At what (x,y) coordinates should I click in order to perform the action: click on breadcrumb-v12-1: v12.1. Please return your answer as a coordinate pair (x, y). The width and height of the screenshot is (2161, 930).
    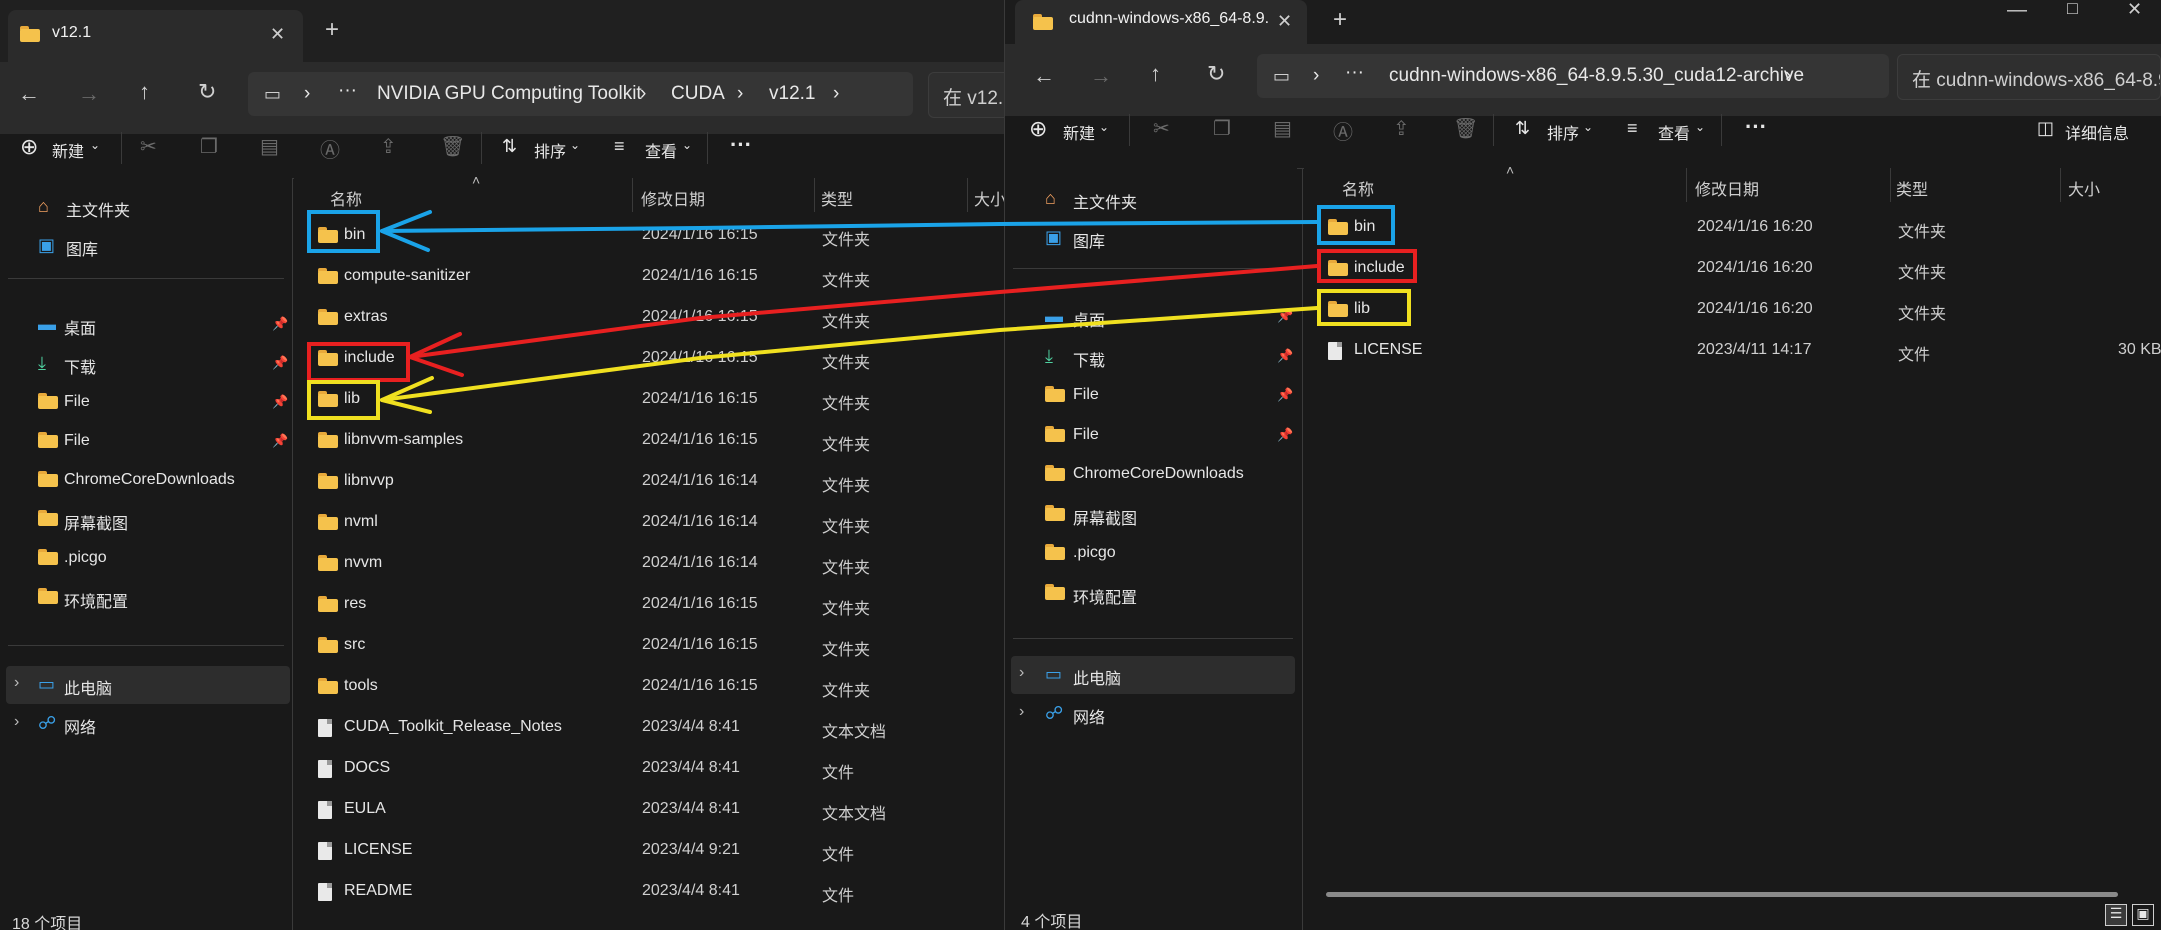
    Looking at the image, I should click on (792, 94).